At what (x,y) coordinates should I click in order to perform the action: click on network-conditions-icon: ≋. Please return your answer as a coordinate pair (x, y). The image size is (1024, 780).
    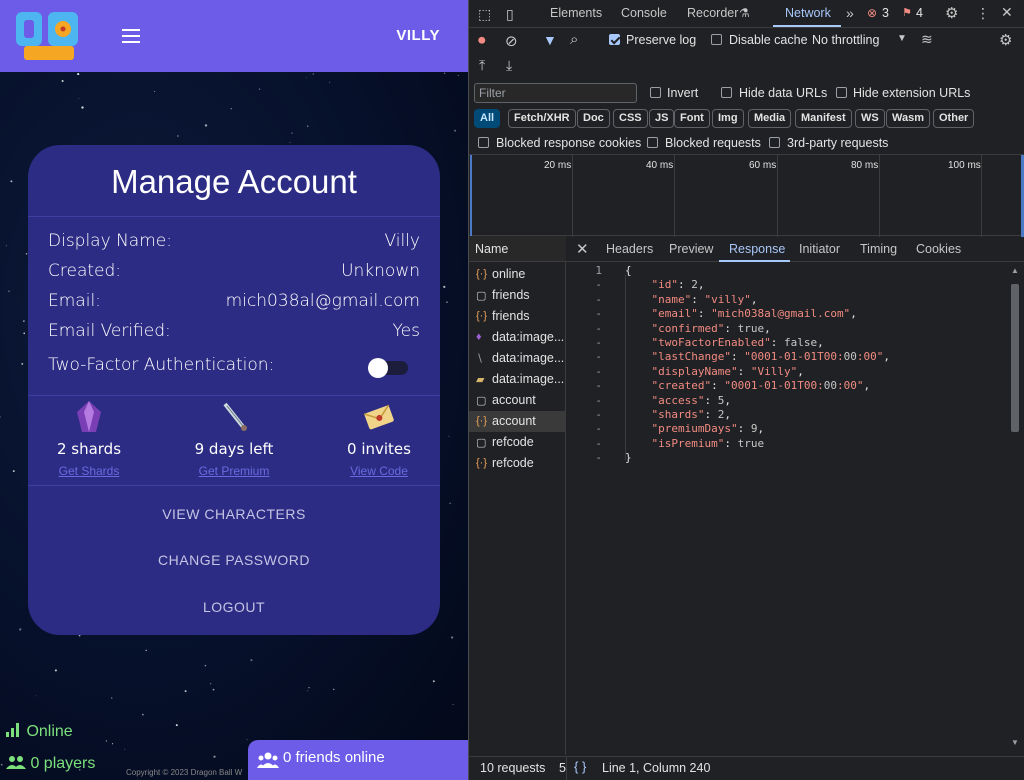
    Looking at the image, I should click on (927, 39).